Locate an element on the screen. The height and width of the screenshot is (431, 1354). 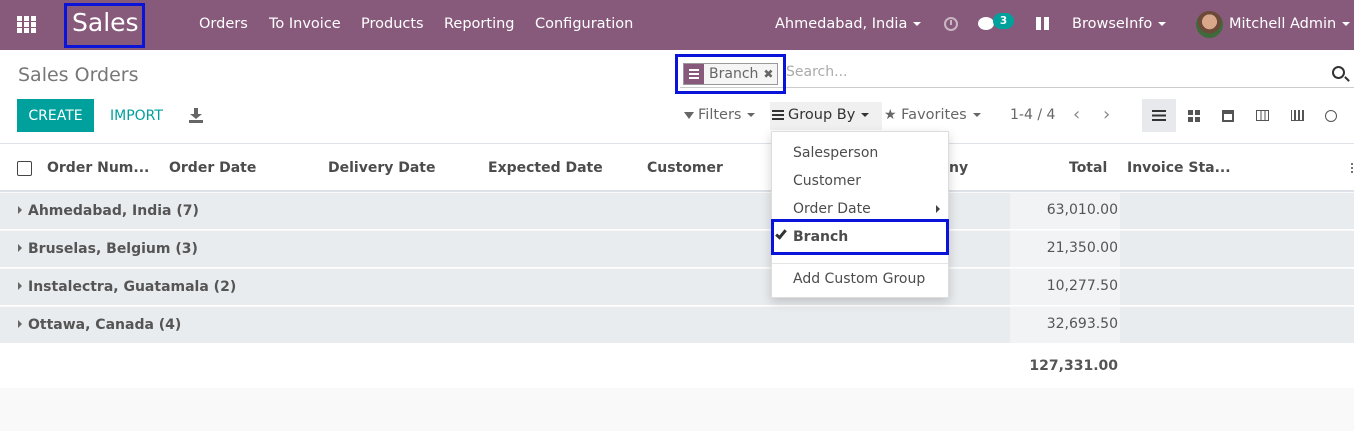
option-label: Salesperson is located at coordinates (836, 153).